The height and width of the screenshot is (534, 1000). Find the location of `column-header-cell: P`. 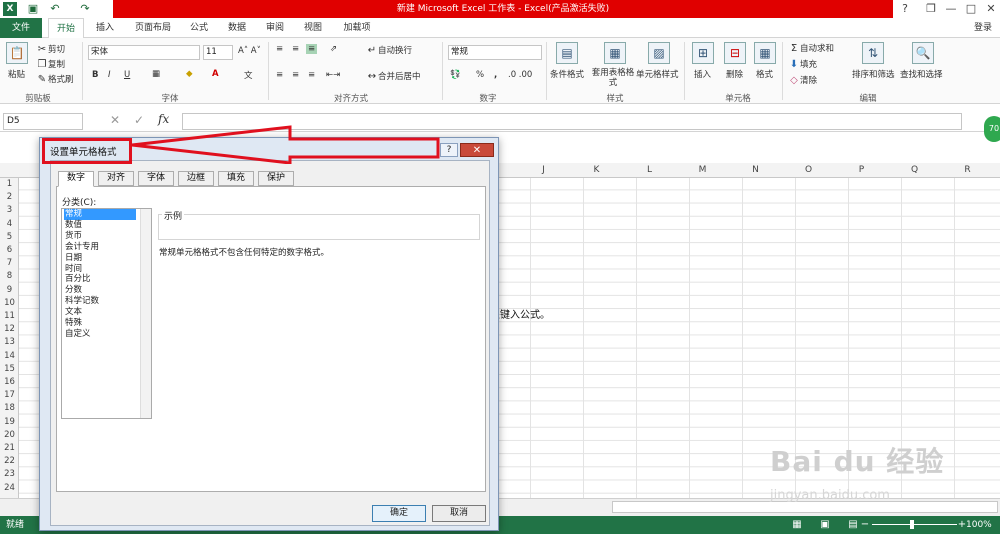

column-header-cell: P is located at coordinates (861, 170).